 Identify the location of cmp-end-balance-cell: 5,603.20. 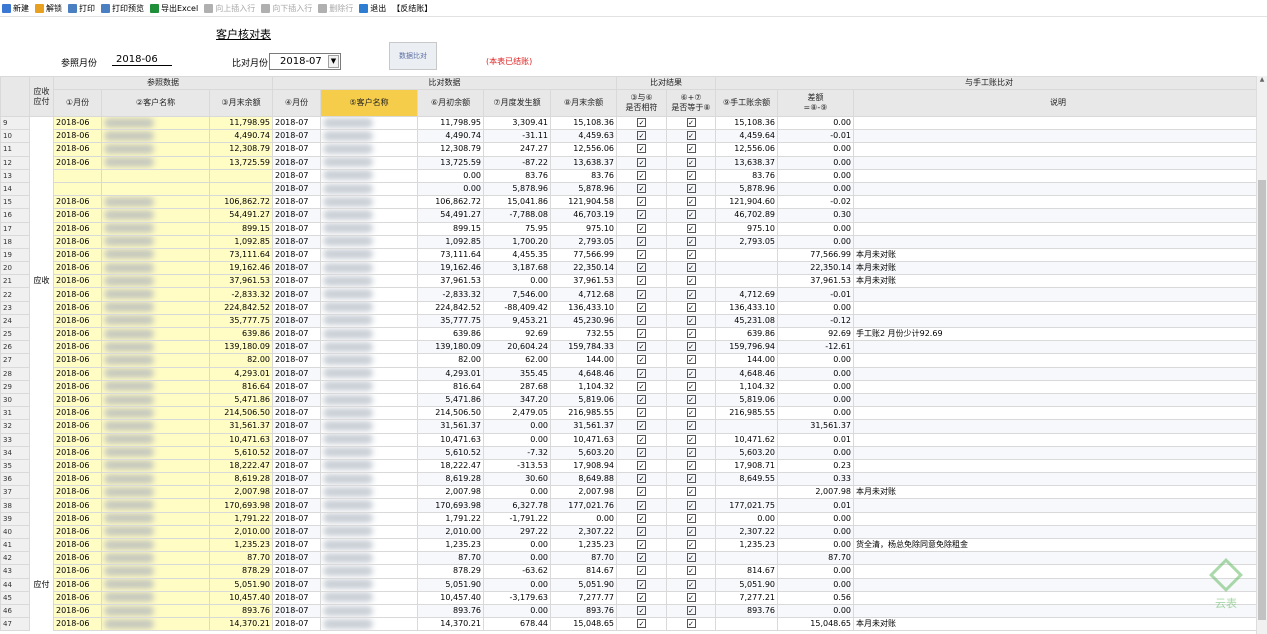
(583, 452).